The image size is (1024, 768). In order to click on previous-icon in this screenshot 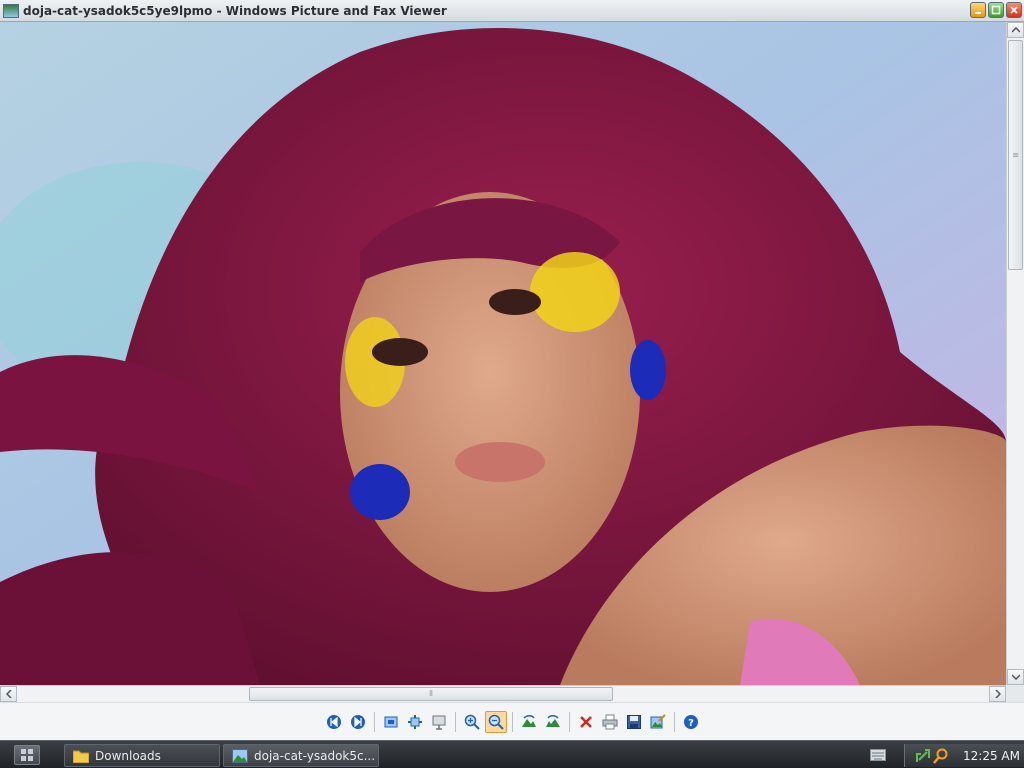, I will do `click(333, 721)`.